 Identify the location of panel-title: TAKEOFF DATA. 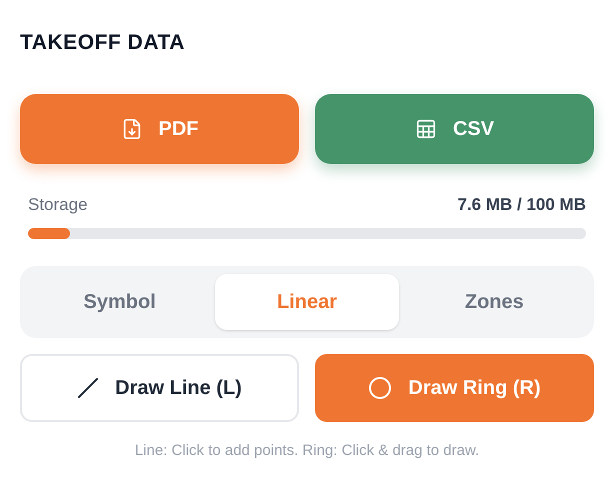
(103, 43).